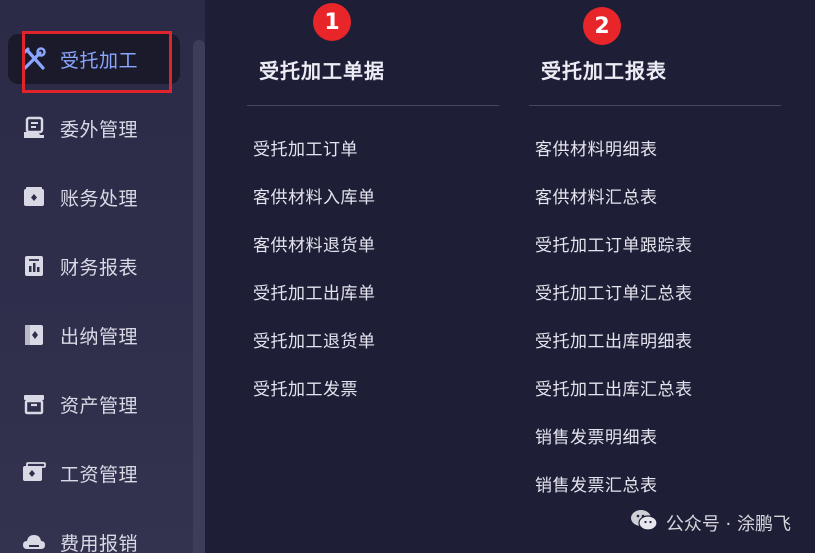  I want to click on sidebar-item-label: 资产管理, so click(99, 405).